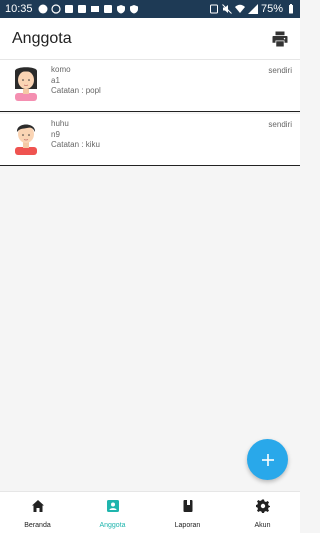  Describe the element at coordinates (61, 69) in the screenshot. I see `member-name: komo` at that location.